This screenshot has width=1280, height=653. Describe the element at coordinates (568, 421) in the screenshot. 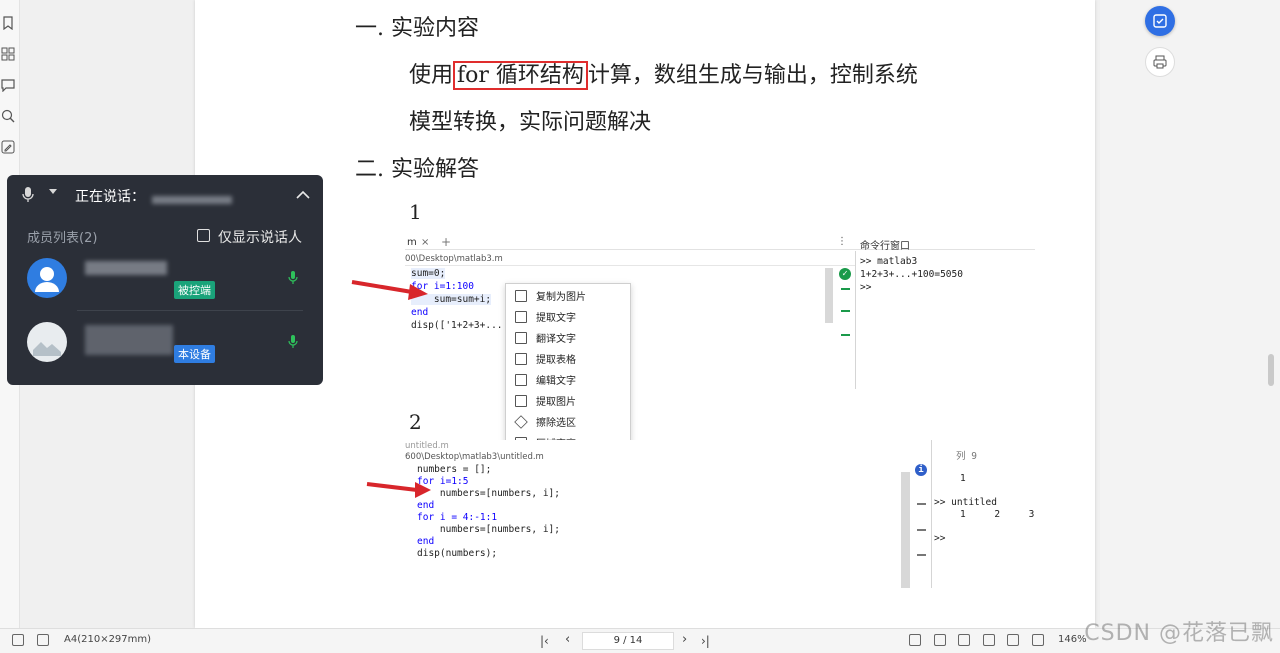

I see `menu-item-erase-selection: 擦除选区` at that location.